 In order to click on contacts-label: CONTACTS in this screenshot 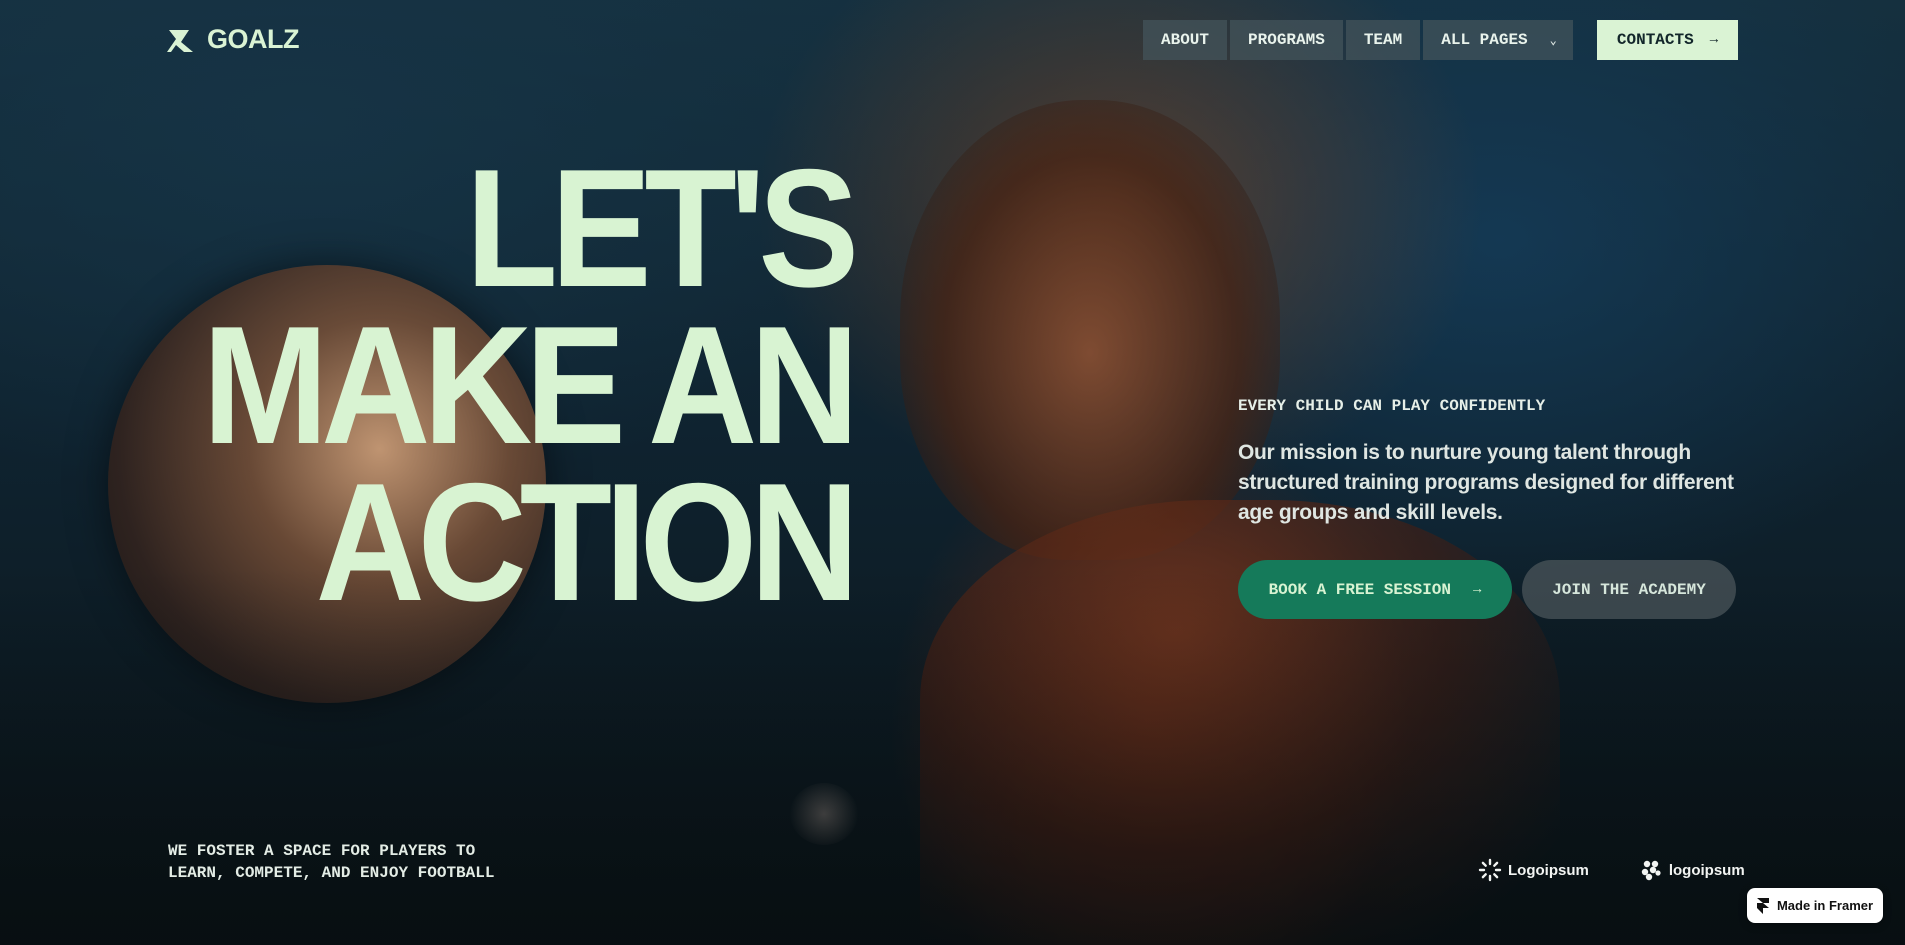, I will do `click(1655, 40)`.